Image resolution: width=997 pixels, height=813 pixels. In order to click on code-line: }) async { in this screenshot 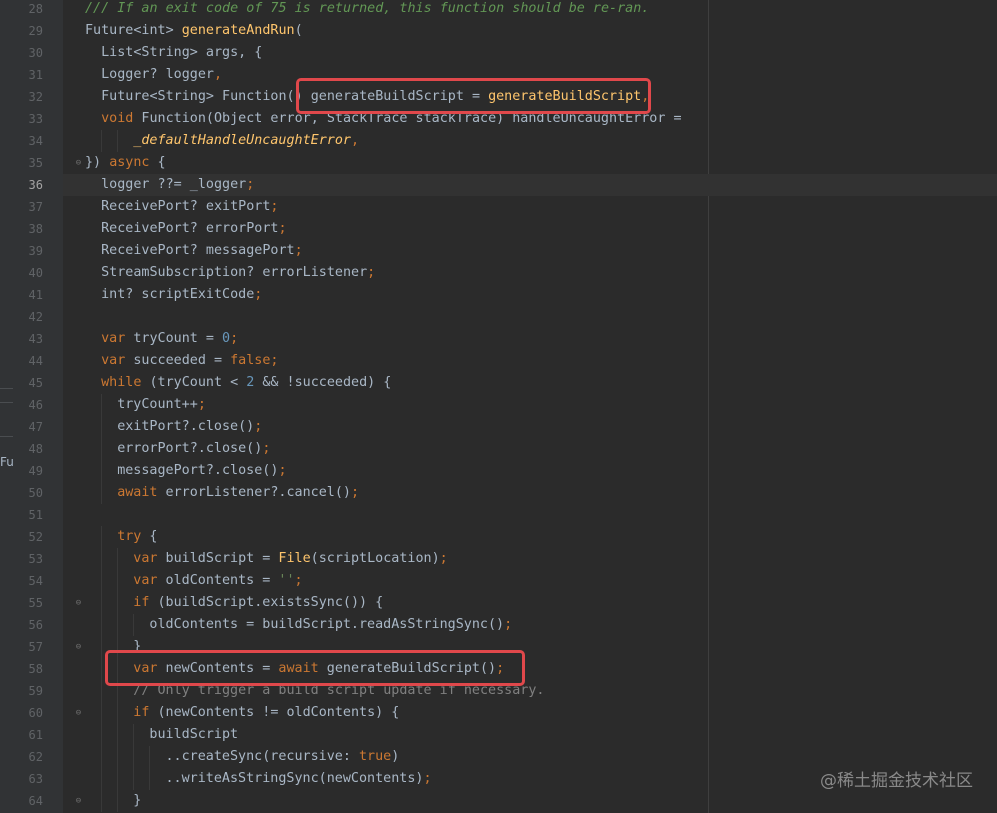, I will do `click(125, 163)`.